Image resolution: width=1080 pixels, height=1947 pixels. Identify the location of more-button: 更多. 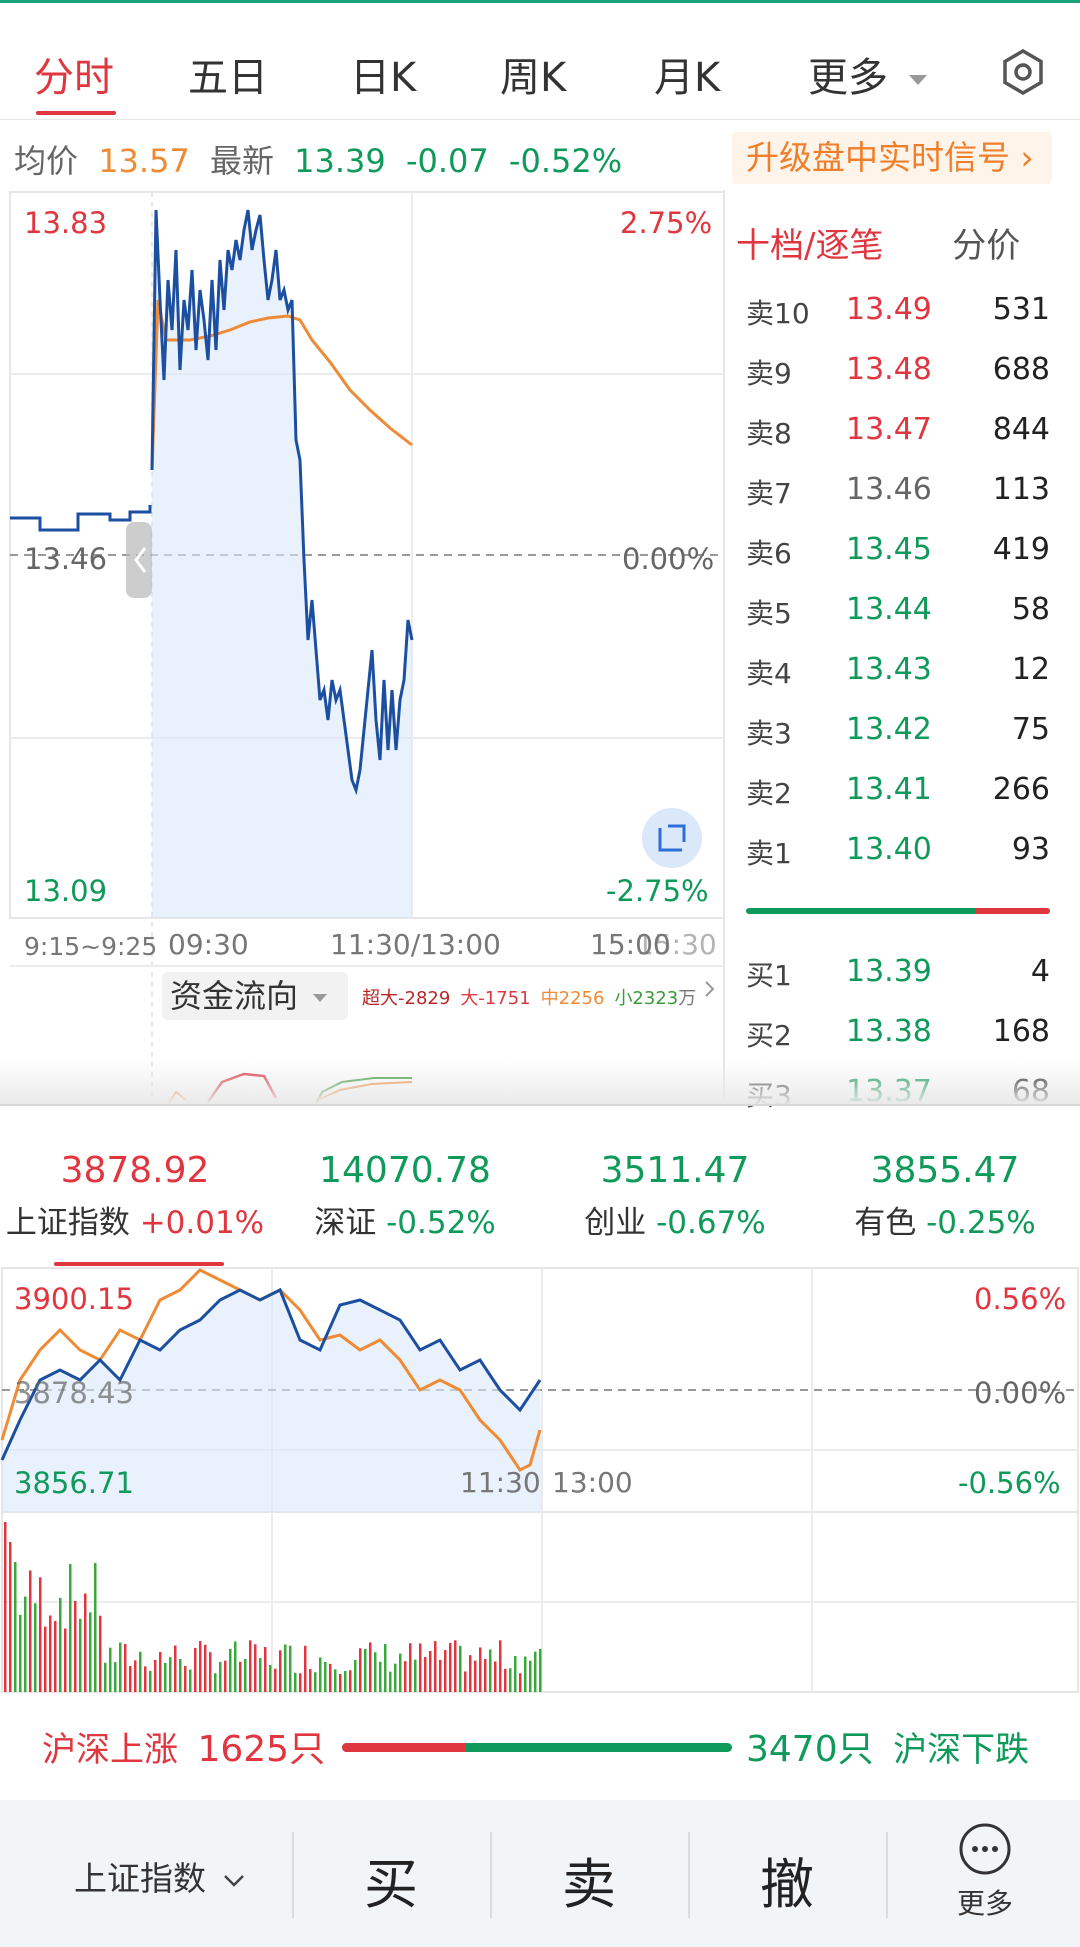
(985, 1872).